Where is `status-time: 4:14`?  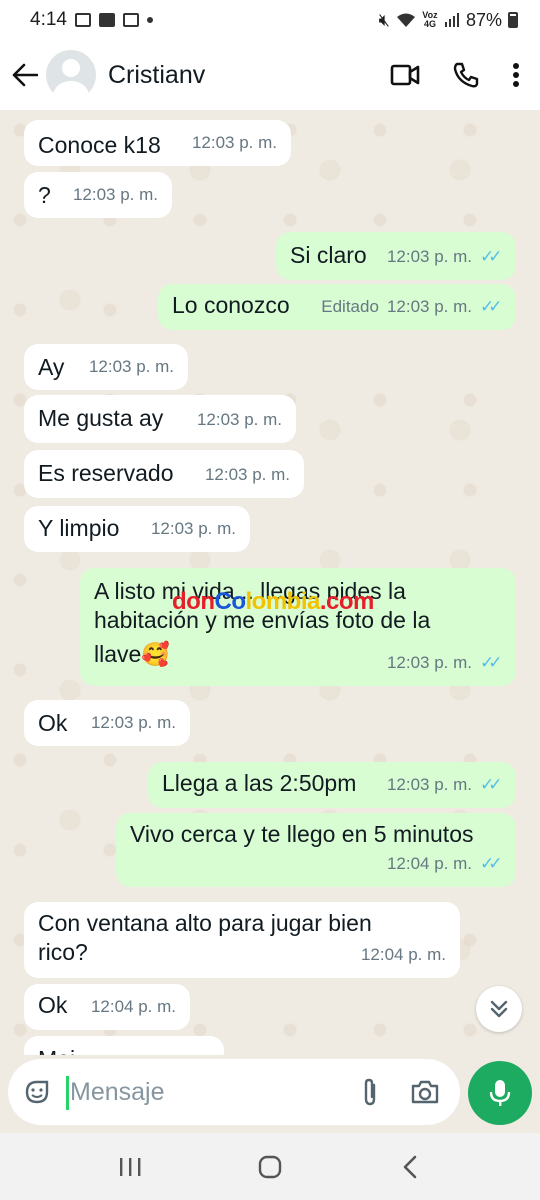 status-time: 4:14 is located at coordinates (48, 19).